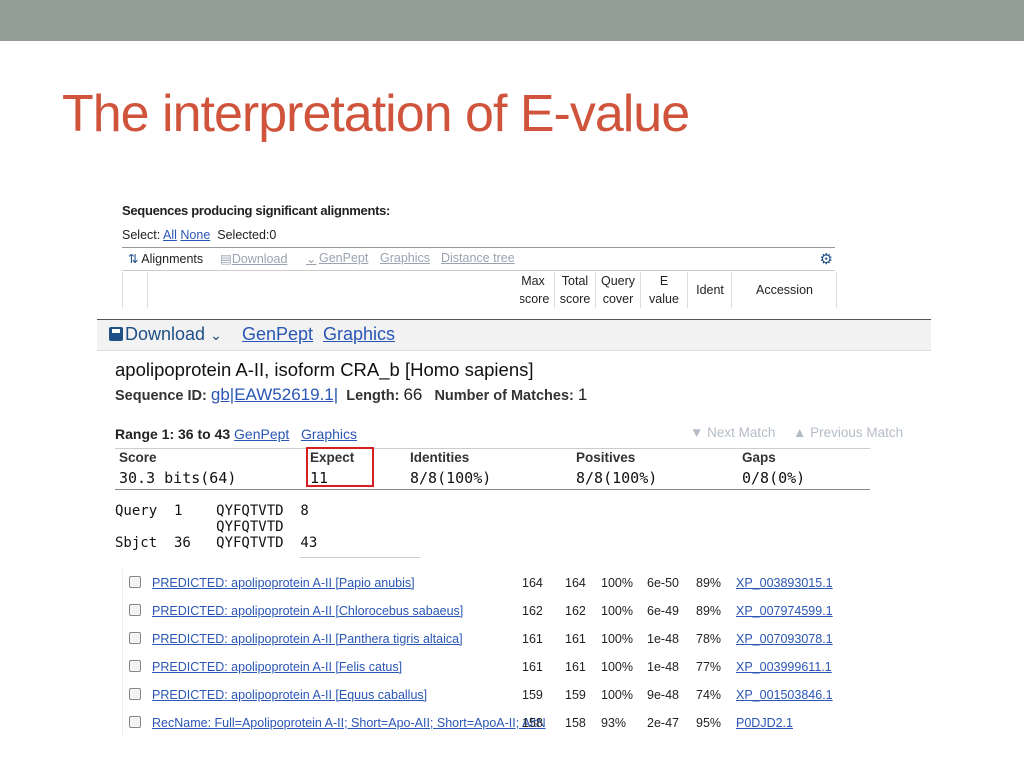  What do you see at coordinates (277, 334) in the screenshot?
I see `genpept-link: GenPept` at bounding box center [277, 334].